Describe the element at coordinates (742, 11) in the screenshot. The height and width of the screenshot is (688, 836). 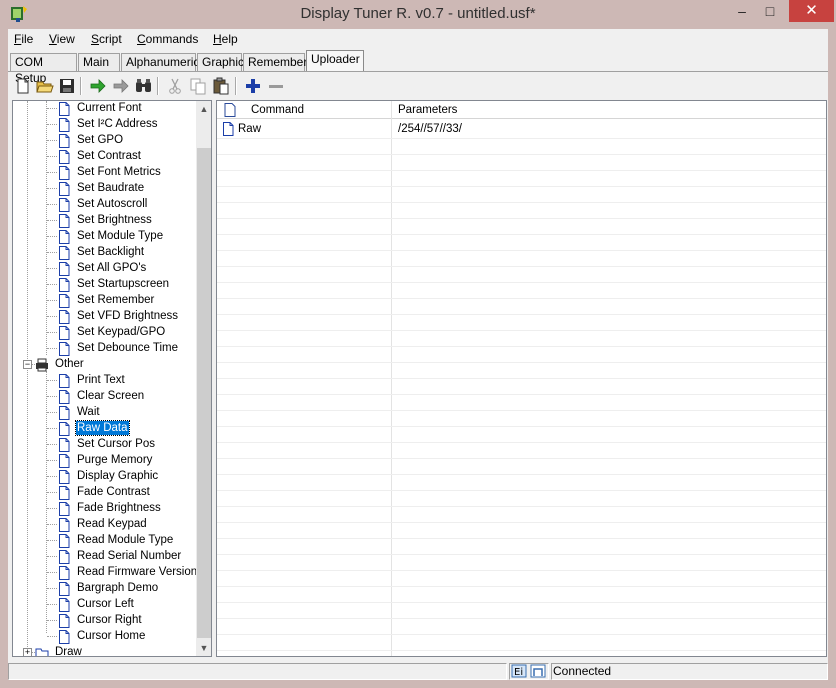
I see `minimize-button: –` at that location.